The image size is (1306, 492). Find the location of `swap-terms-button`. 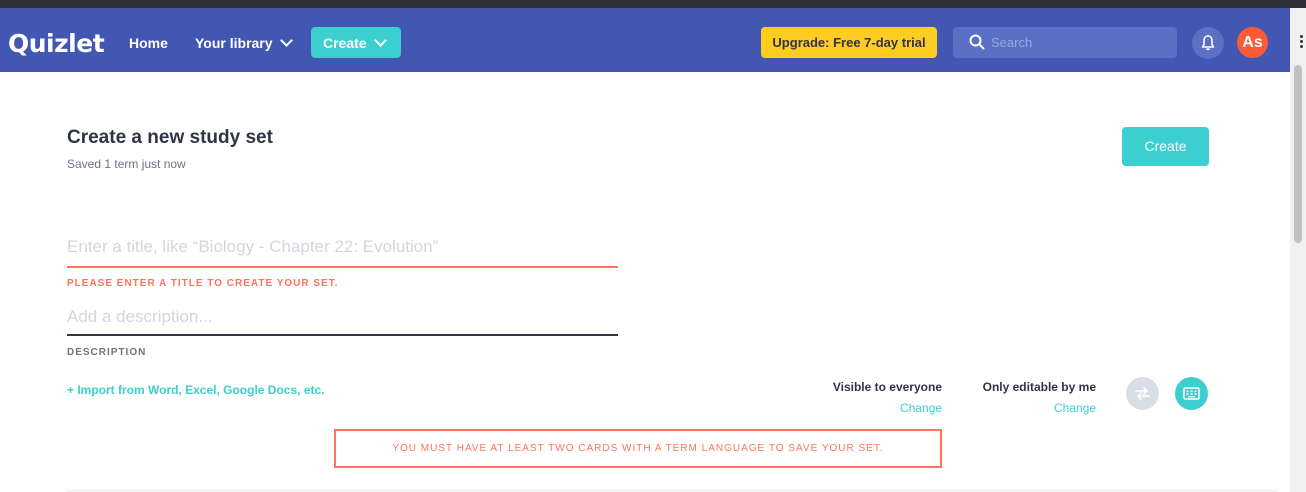

swap-terms-button is located at coordinates (1142, 393).